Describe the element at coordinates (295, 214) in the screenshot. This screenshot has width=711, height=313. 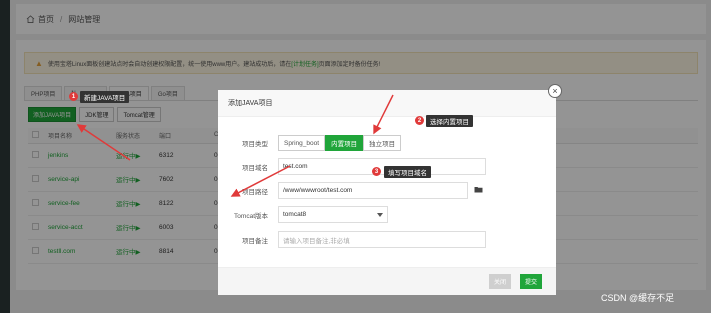
I see `tomcat-version-value: tomcat8` at that location.